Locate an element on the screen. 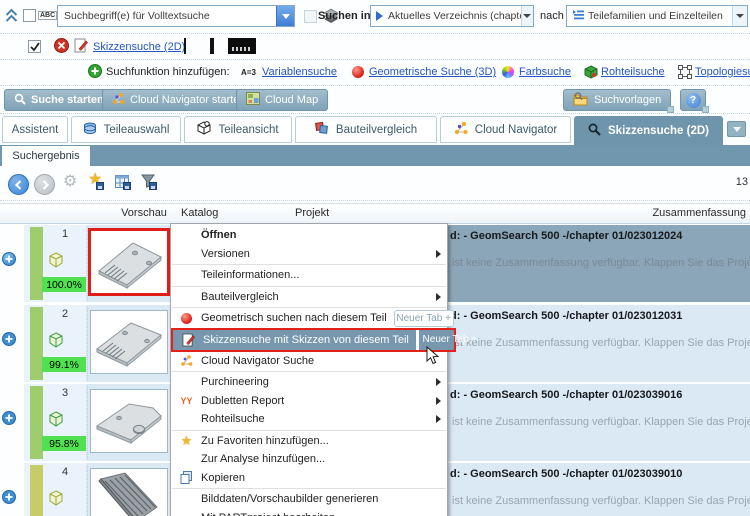 The width and height of the screenshot is (750, 516). topologiesuche-link: Topologiesuche is located at coordinates (722, 72).